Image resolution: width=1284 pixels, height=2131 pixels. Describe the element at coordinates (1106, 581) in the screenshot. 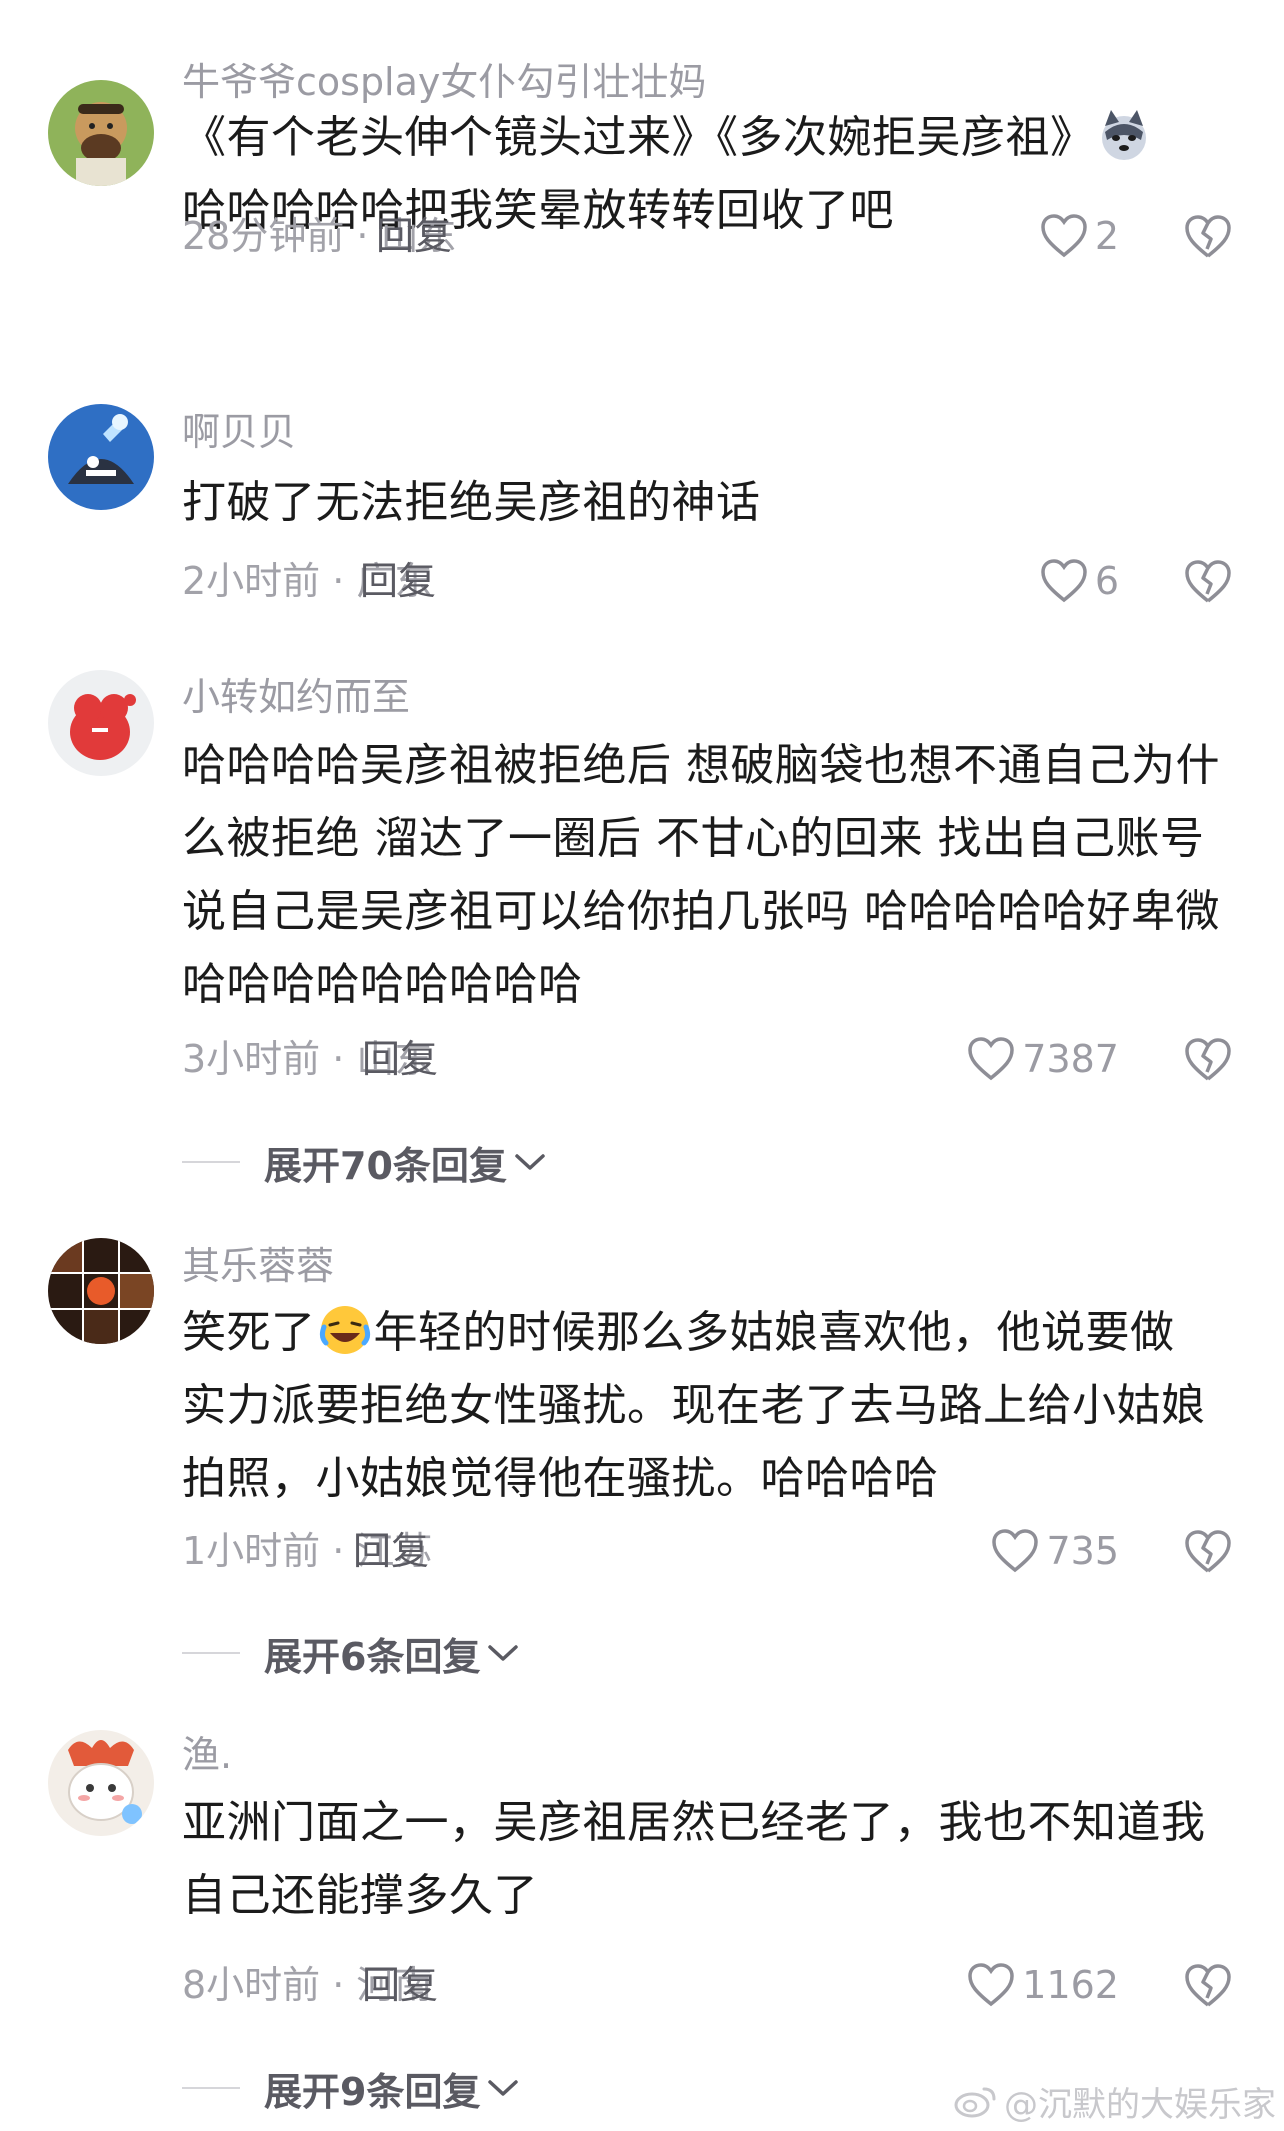

I see `like-count: 6` at that location.